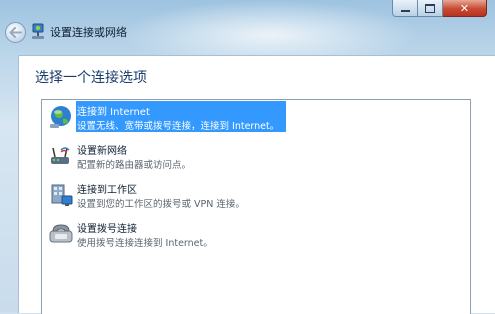 The image size is (495, 314). I want to click on minimize-icon, so click(405, 11).